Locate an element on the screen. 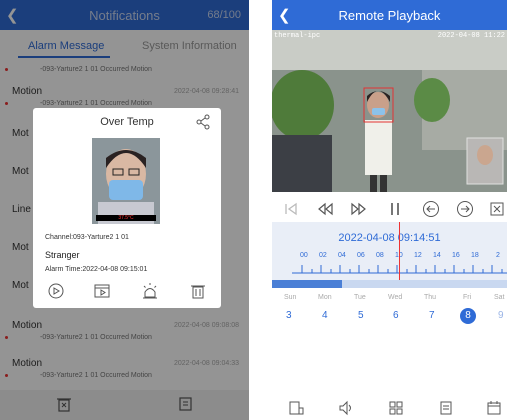 This screenshot has height=420, width=507. delete-icon is located at coordinates (198, 291).